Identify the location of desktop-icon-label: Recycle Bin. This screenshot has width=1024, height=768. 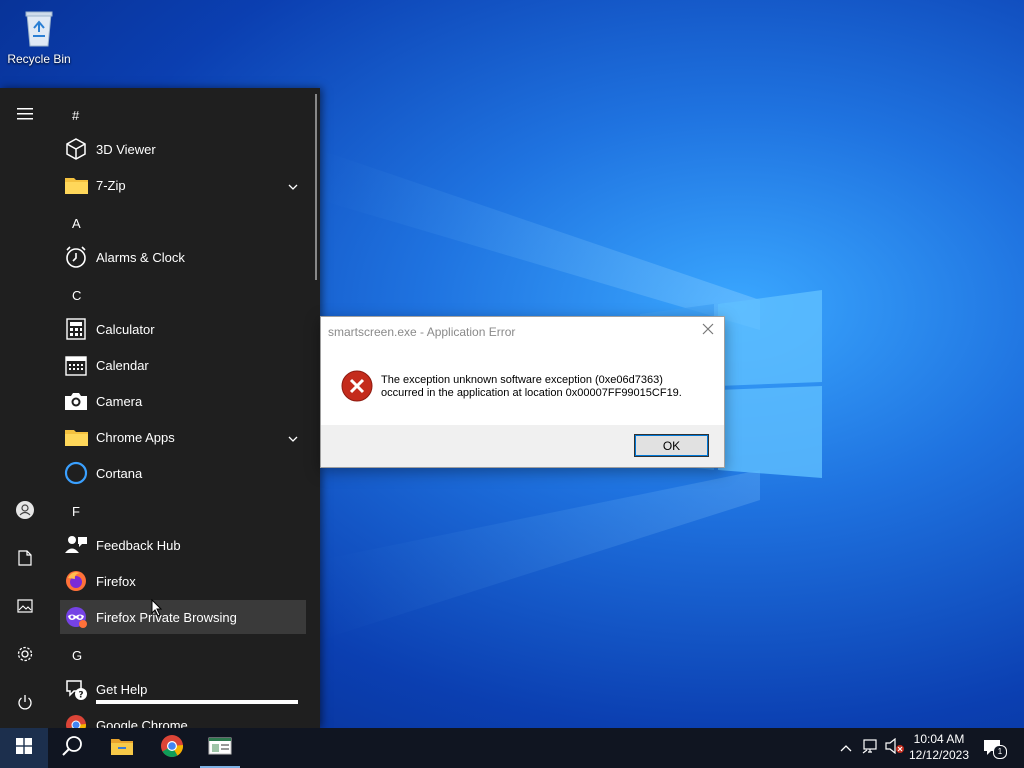
(39, 59).